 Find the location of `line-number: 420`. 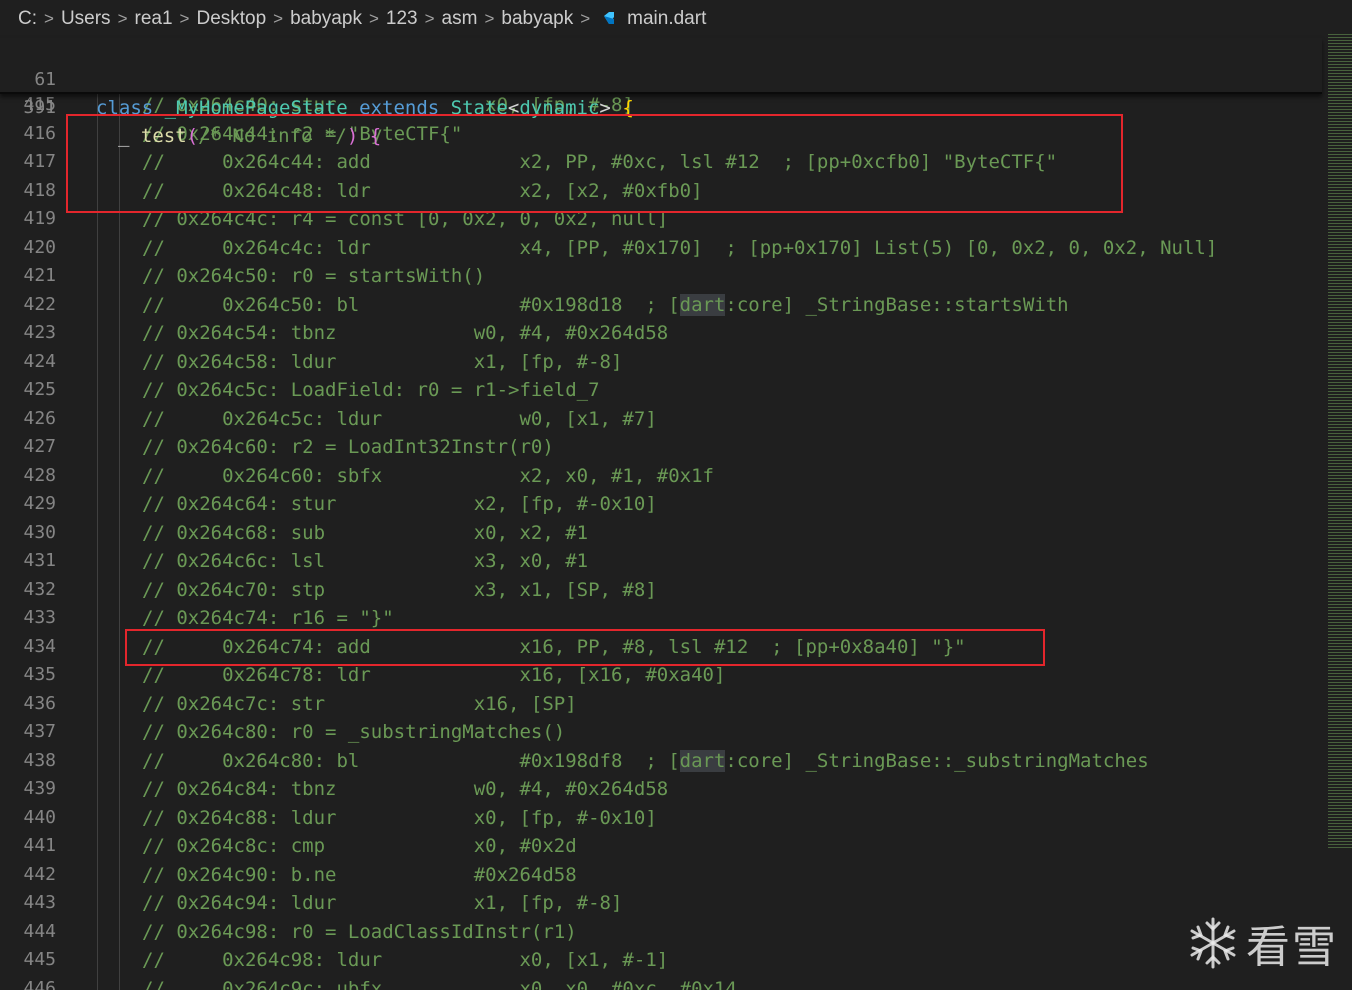

line-number: 420 is located at coordinates (39, 247).